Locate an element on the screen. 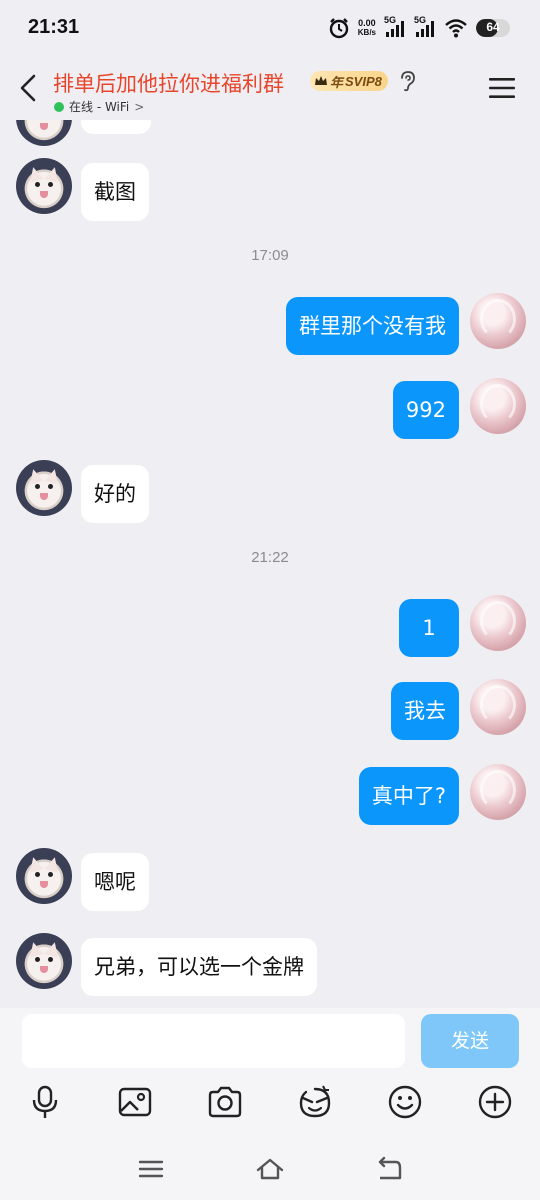  signal-icon-1: 5G is located at coordinates (395, 27).